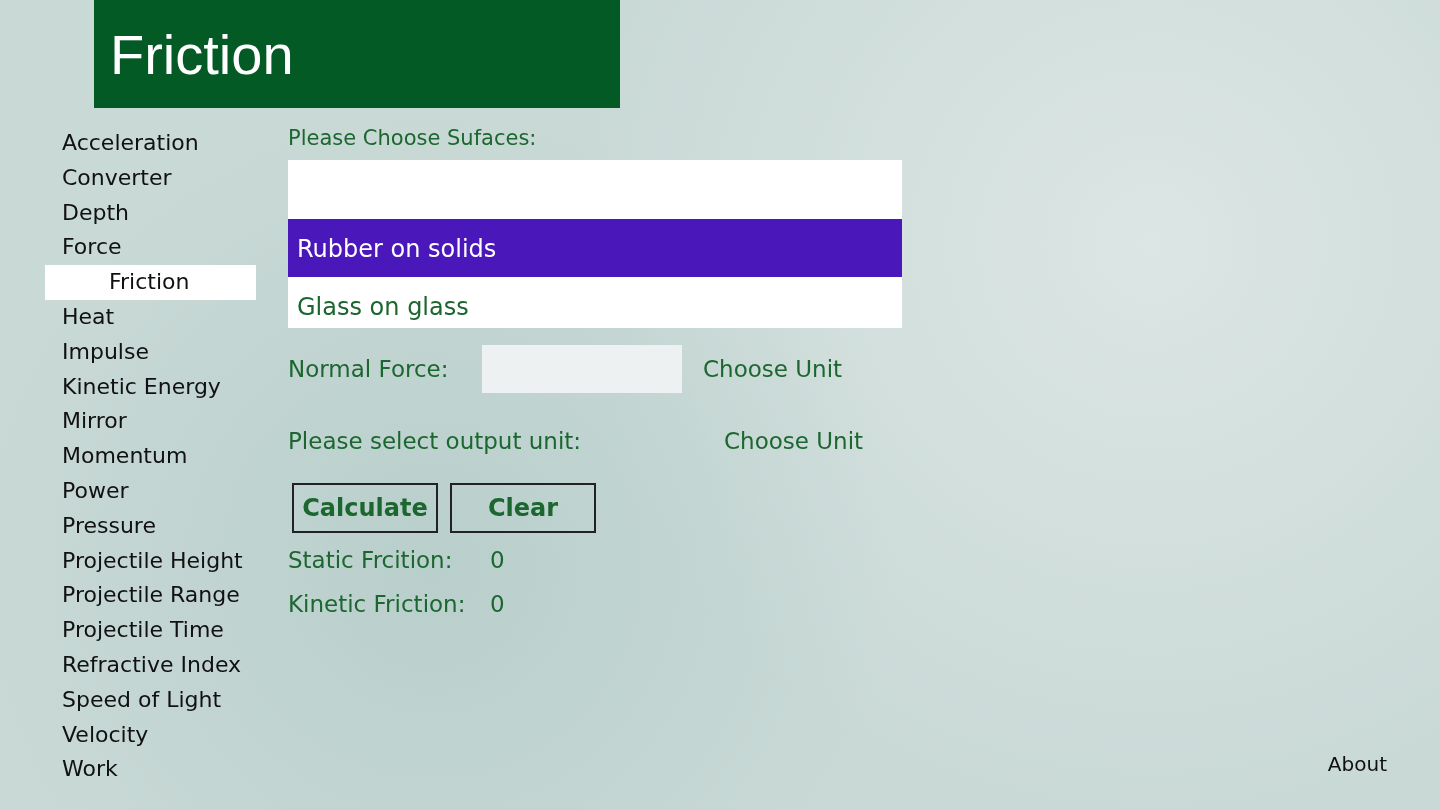 Image resolution: width=1440 pixels, height=810 pixels. Describe the element at coordinates (413, 139) in the screenshot. I see `surfaces-label: Please Choose Sufaces:` at that location.